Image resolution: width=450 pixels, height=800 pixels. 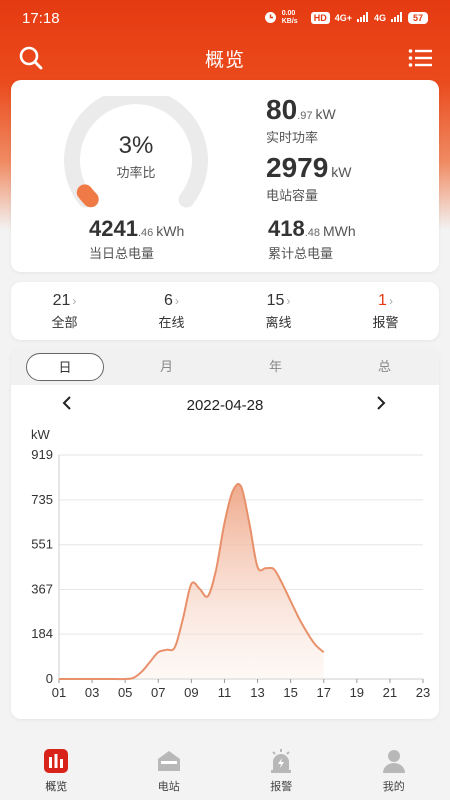 I want to click on x-tick-label: 05, so click(x=125, y=692).